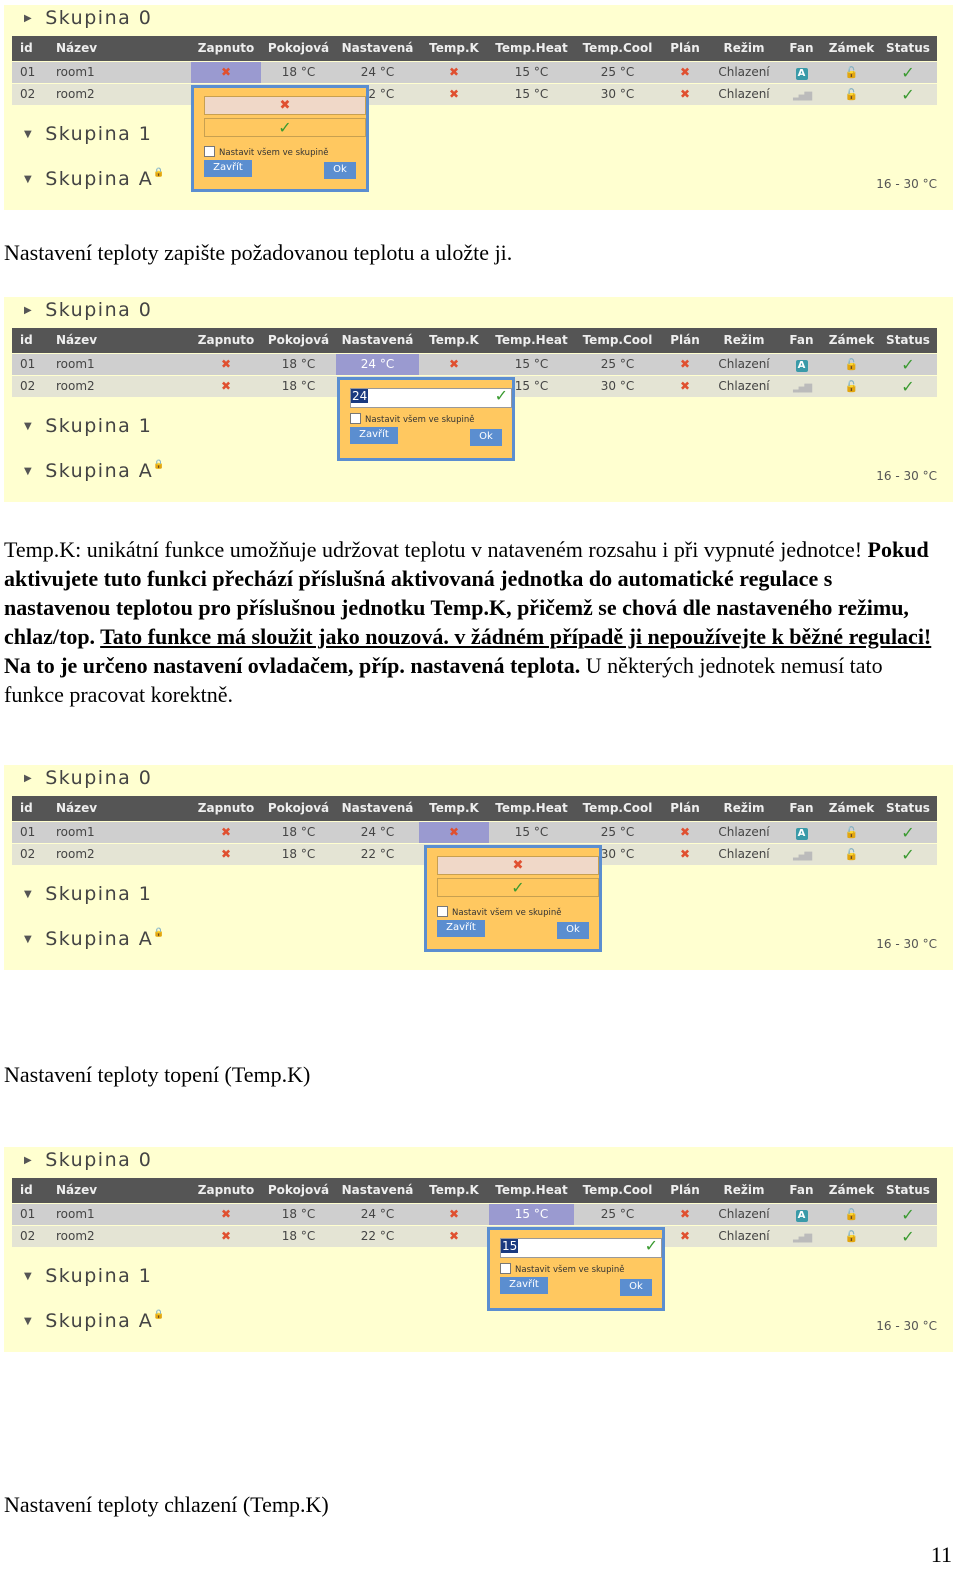 The image size is (960, 1572). I want to click on group-header: ▼ Skupina 1, so click(88, 426).